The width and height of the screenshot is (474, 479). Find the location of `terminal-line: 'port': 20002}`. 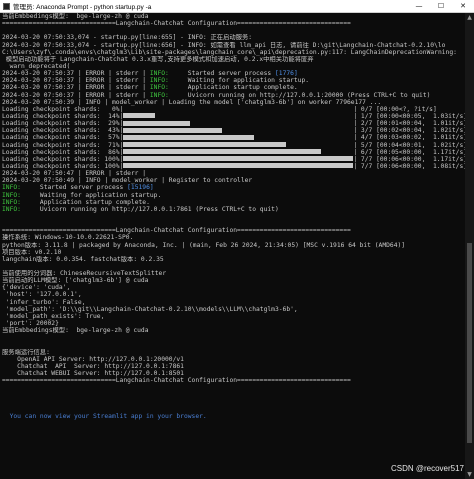

terminal-line: 'port': 20002} is located at coordinates (234, 323).